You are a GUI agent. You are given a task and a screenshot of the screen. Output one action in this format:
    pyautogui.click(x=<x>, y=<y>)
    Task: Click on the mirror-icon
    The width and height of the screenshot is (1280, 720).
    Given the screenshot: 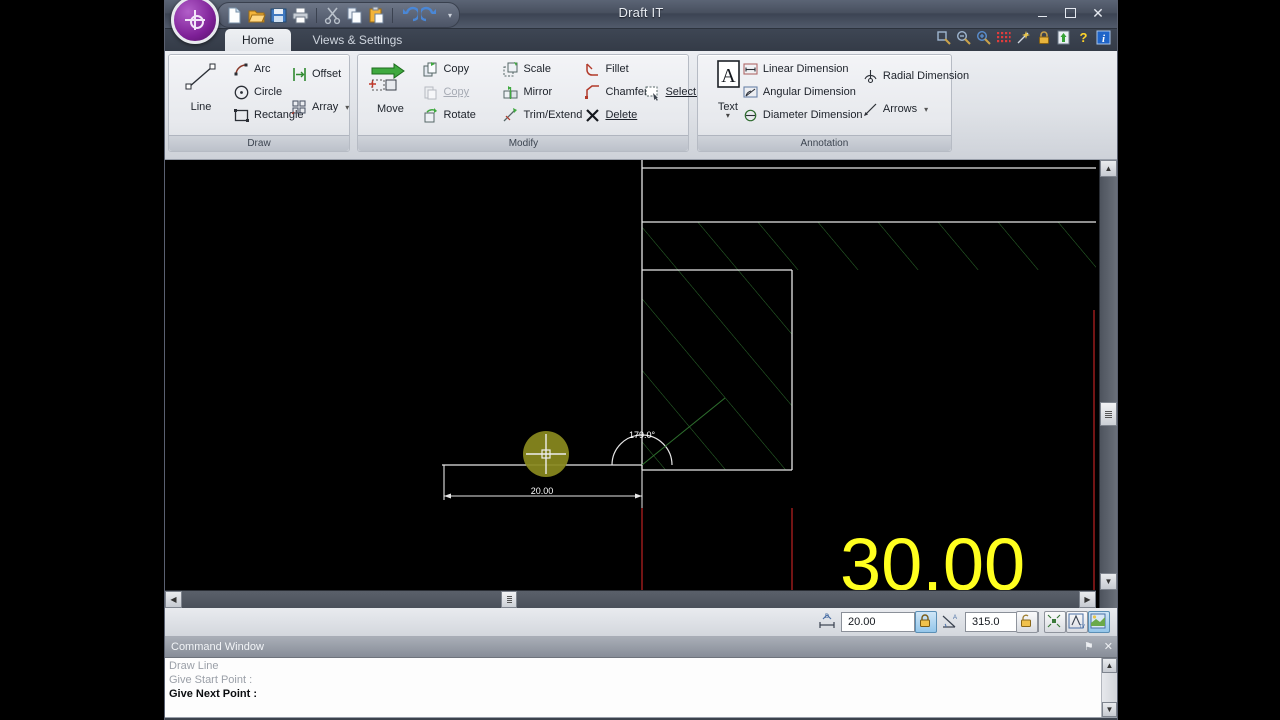 What is the action you would take?
    pyautogui.click(x=510, y=92)
    